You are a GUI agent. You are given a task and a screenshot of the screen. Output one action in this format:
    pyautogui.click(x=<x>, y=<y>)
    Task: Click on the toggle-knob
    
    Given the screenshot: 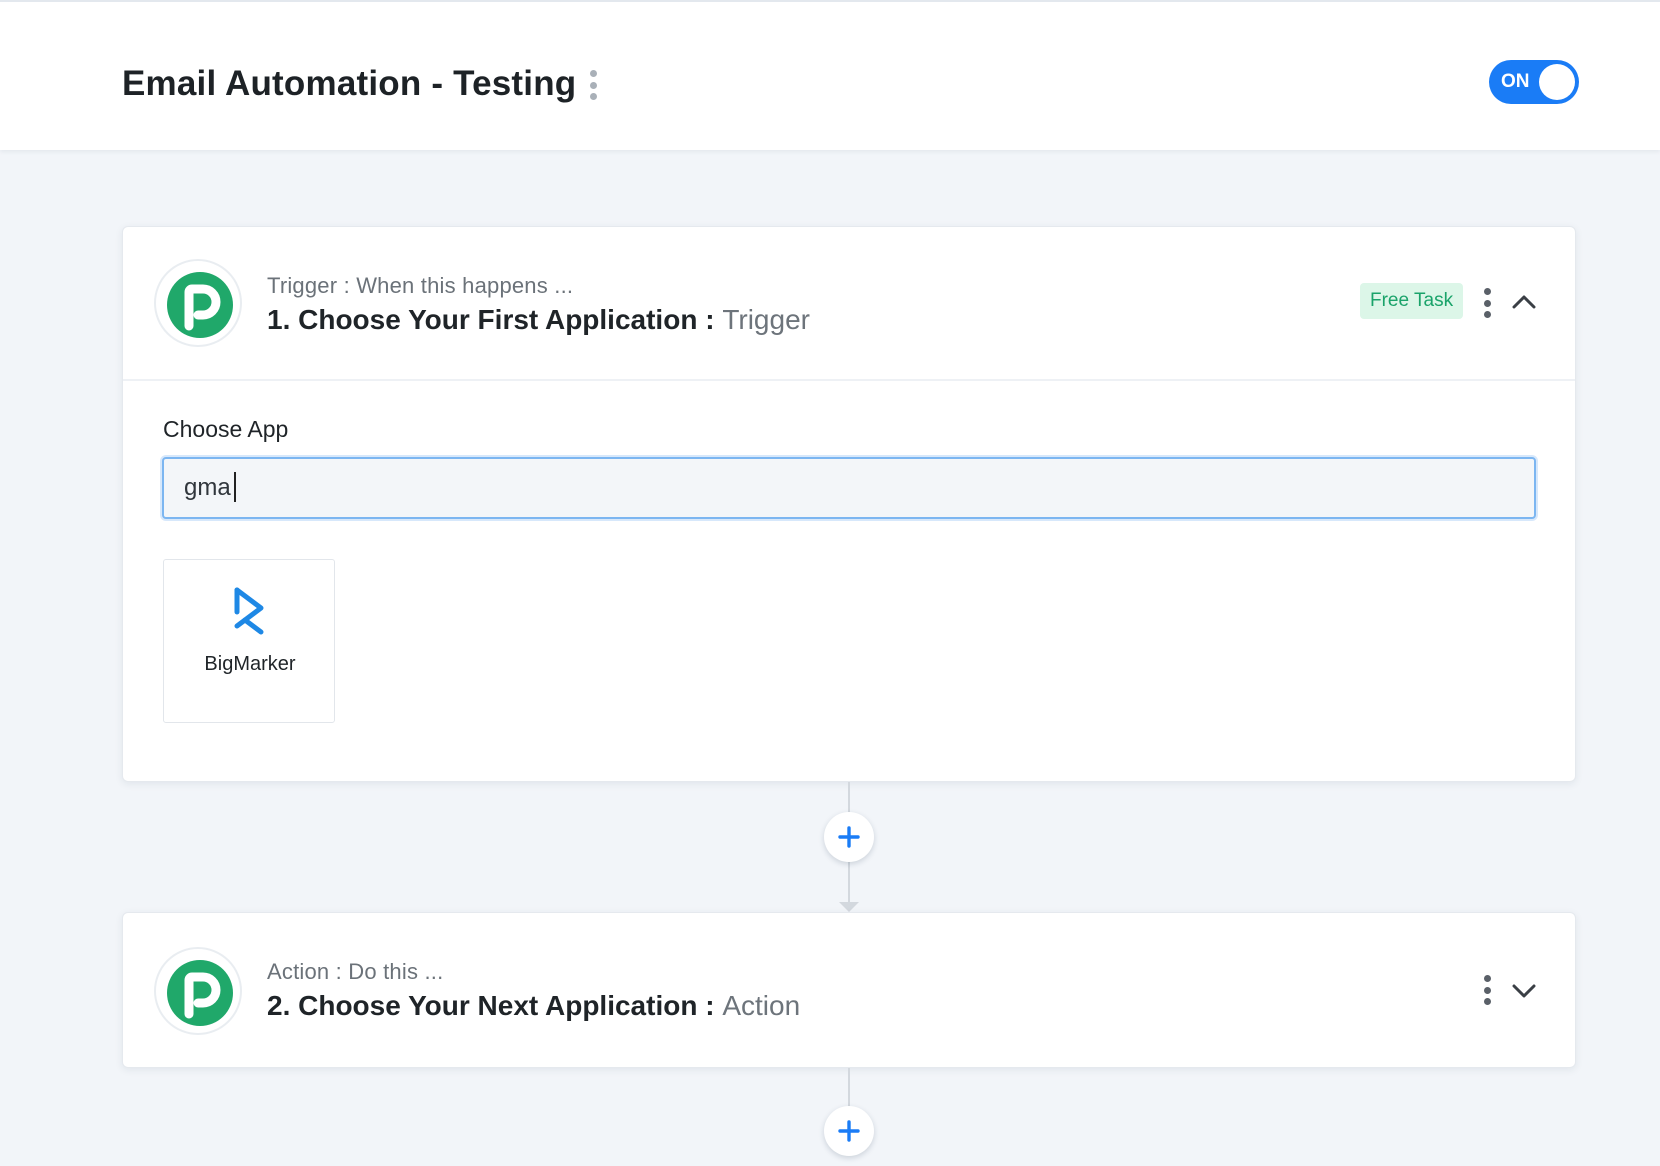 What is the action you would take?
    pyautogui.click(x=1557, y=82)
    